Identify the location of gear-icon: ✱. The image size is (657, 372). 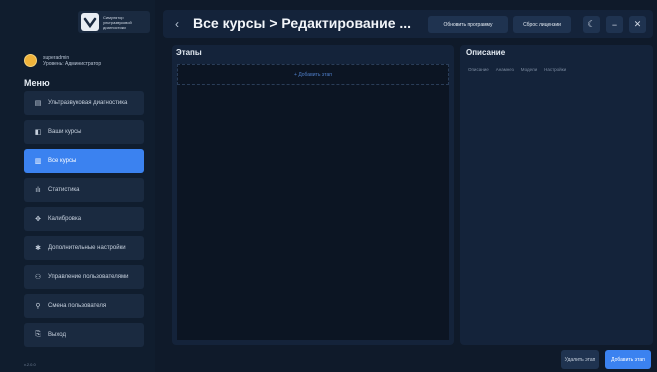
(38, 248).